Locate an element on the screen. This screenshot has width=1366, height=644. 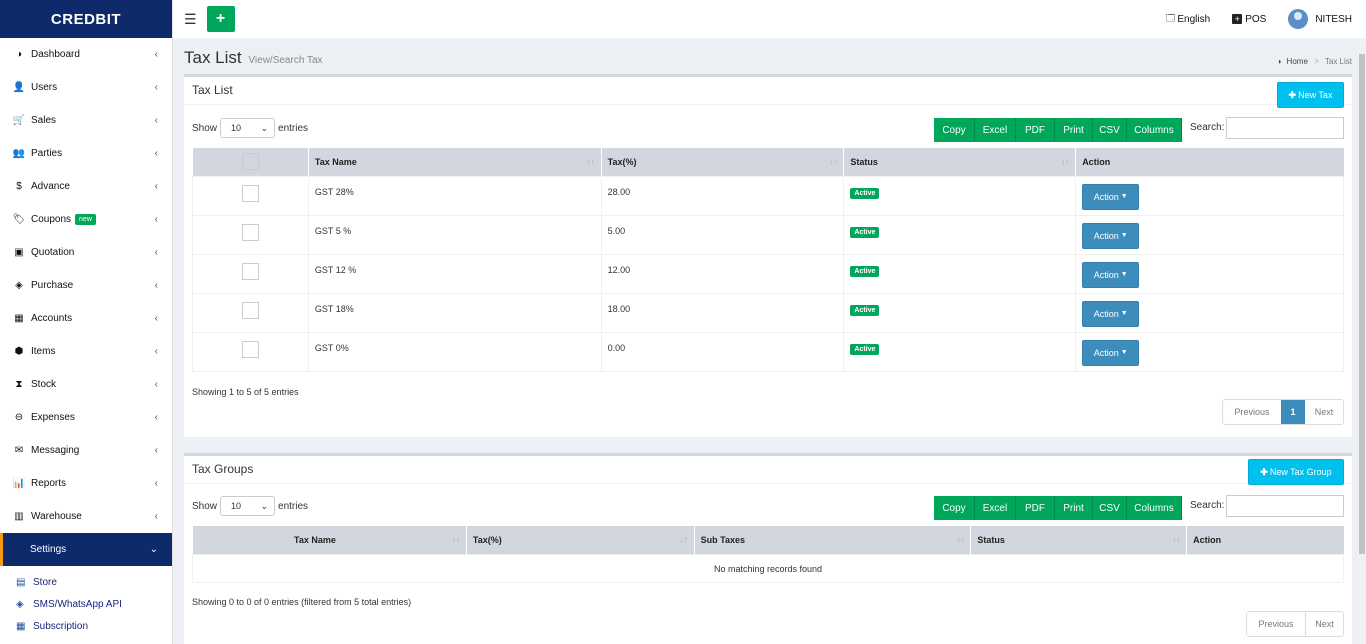
new-badge: new is located at coordinates (85, 219).